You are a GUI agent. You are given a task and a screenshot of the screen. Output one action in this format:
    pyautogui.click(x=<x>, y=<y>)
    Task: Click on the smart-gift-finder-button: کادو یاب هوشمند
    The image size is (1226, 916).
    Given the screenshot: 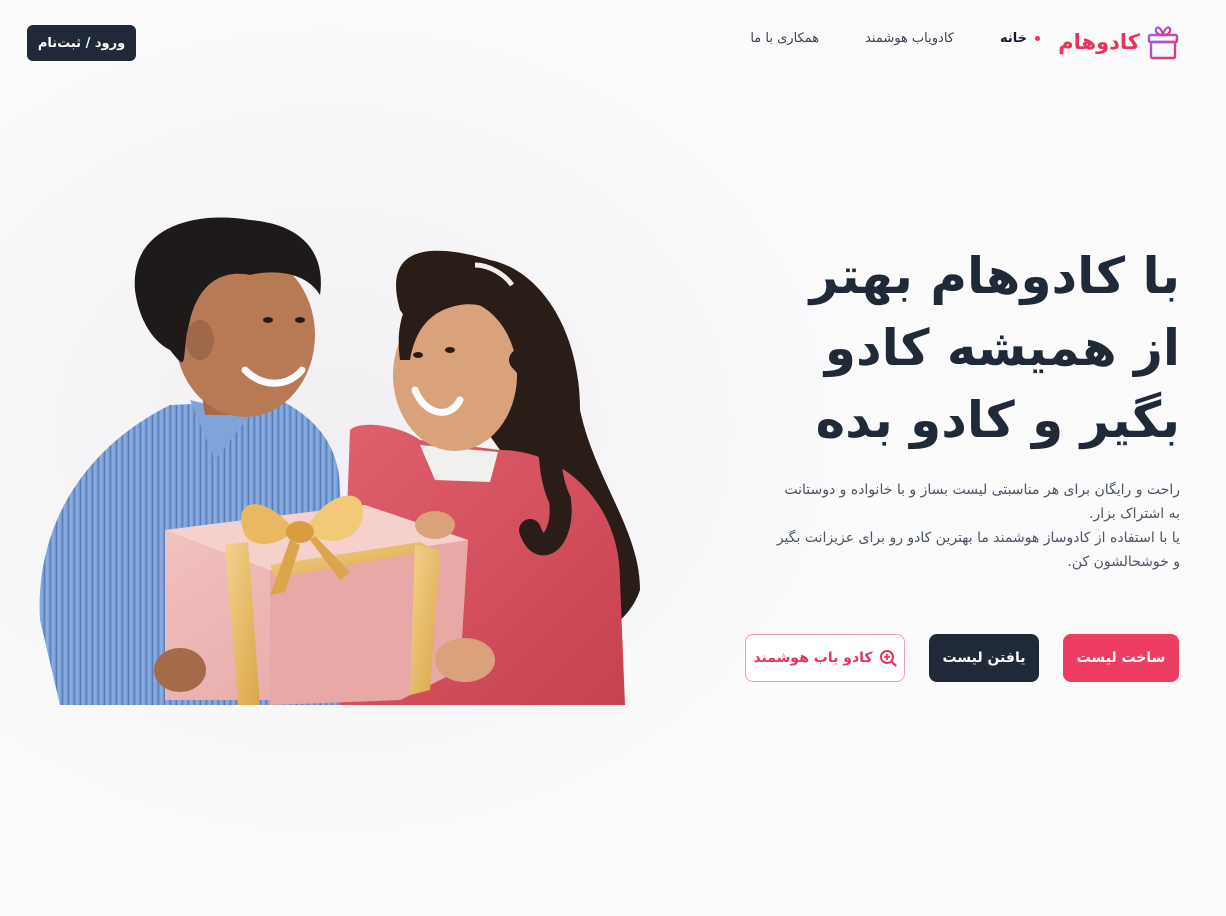 What is the action you would take?
    pyautogui.click(x=825, y=658)
    